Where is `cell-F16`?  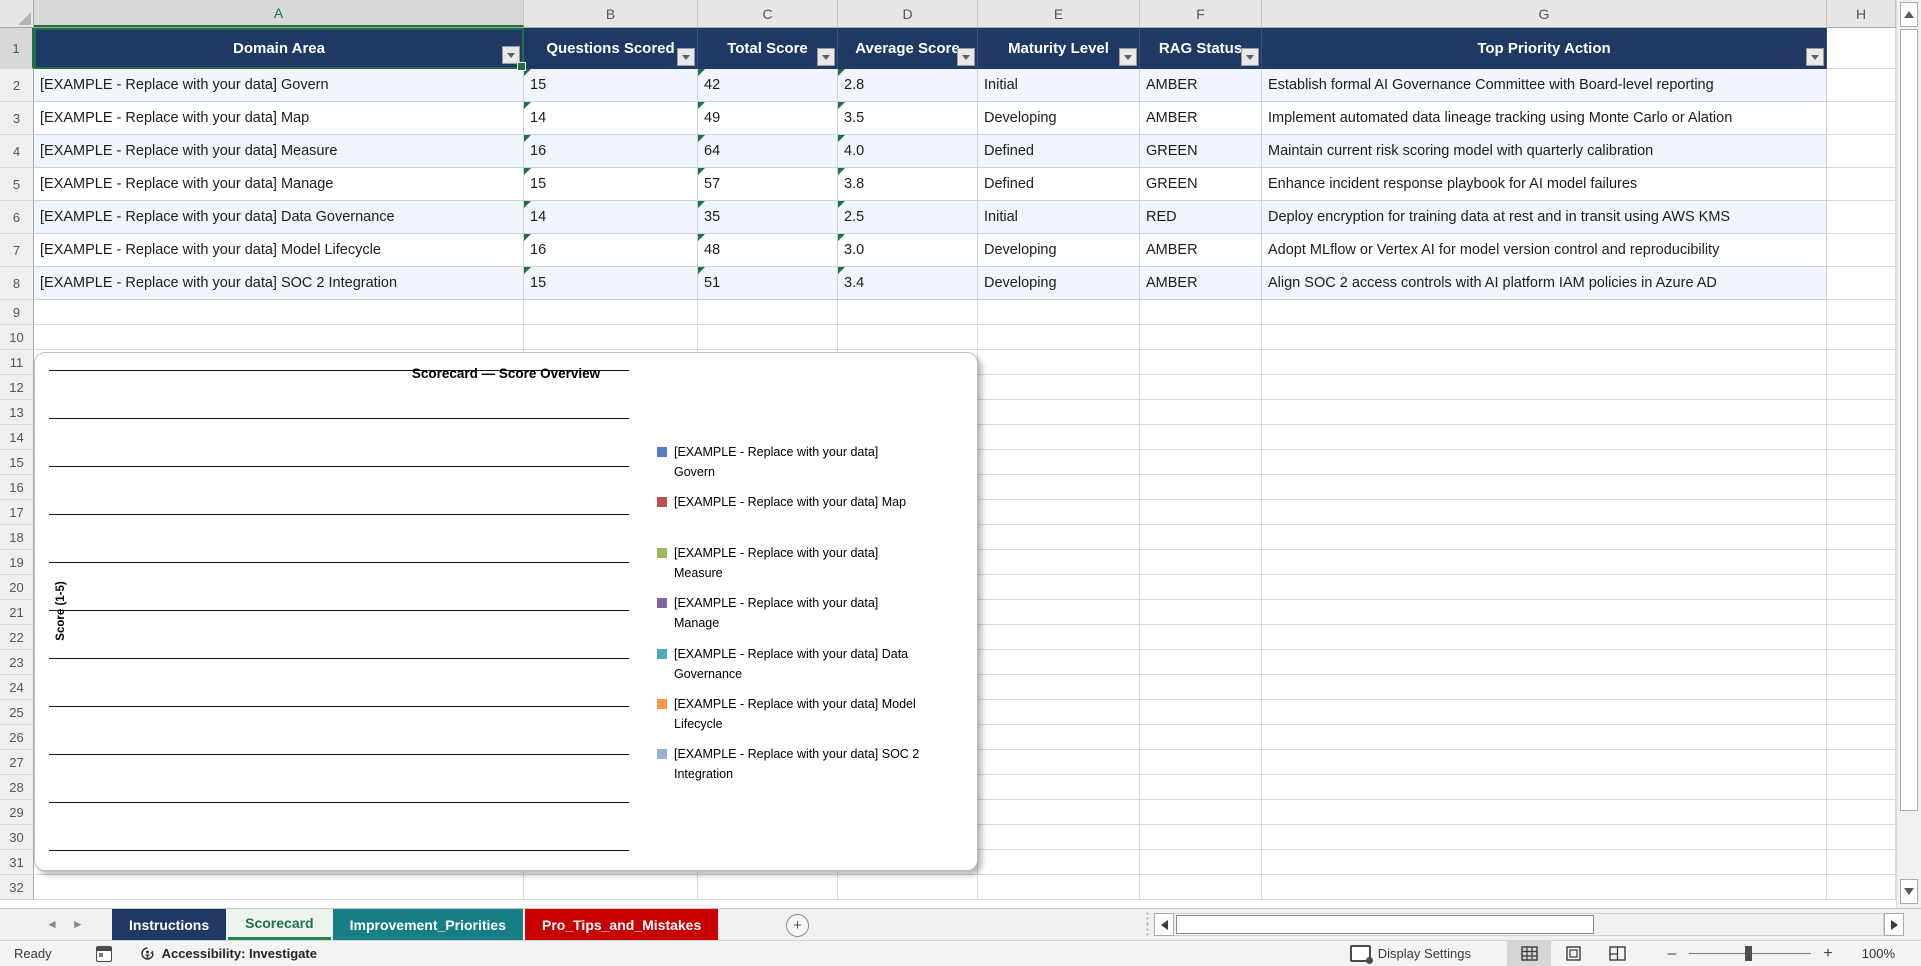
cell-F16 is located at coordinates (1201, 487).